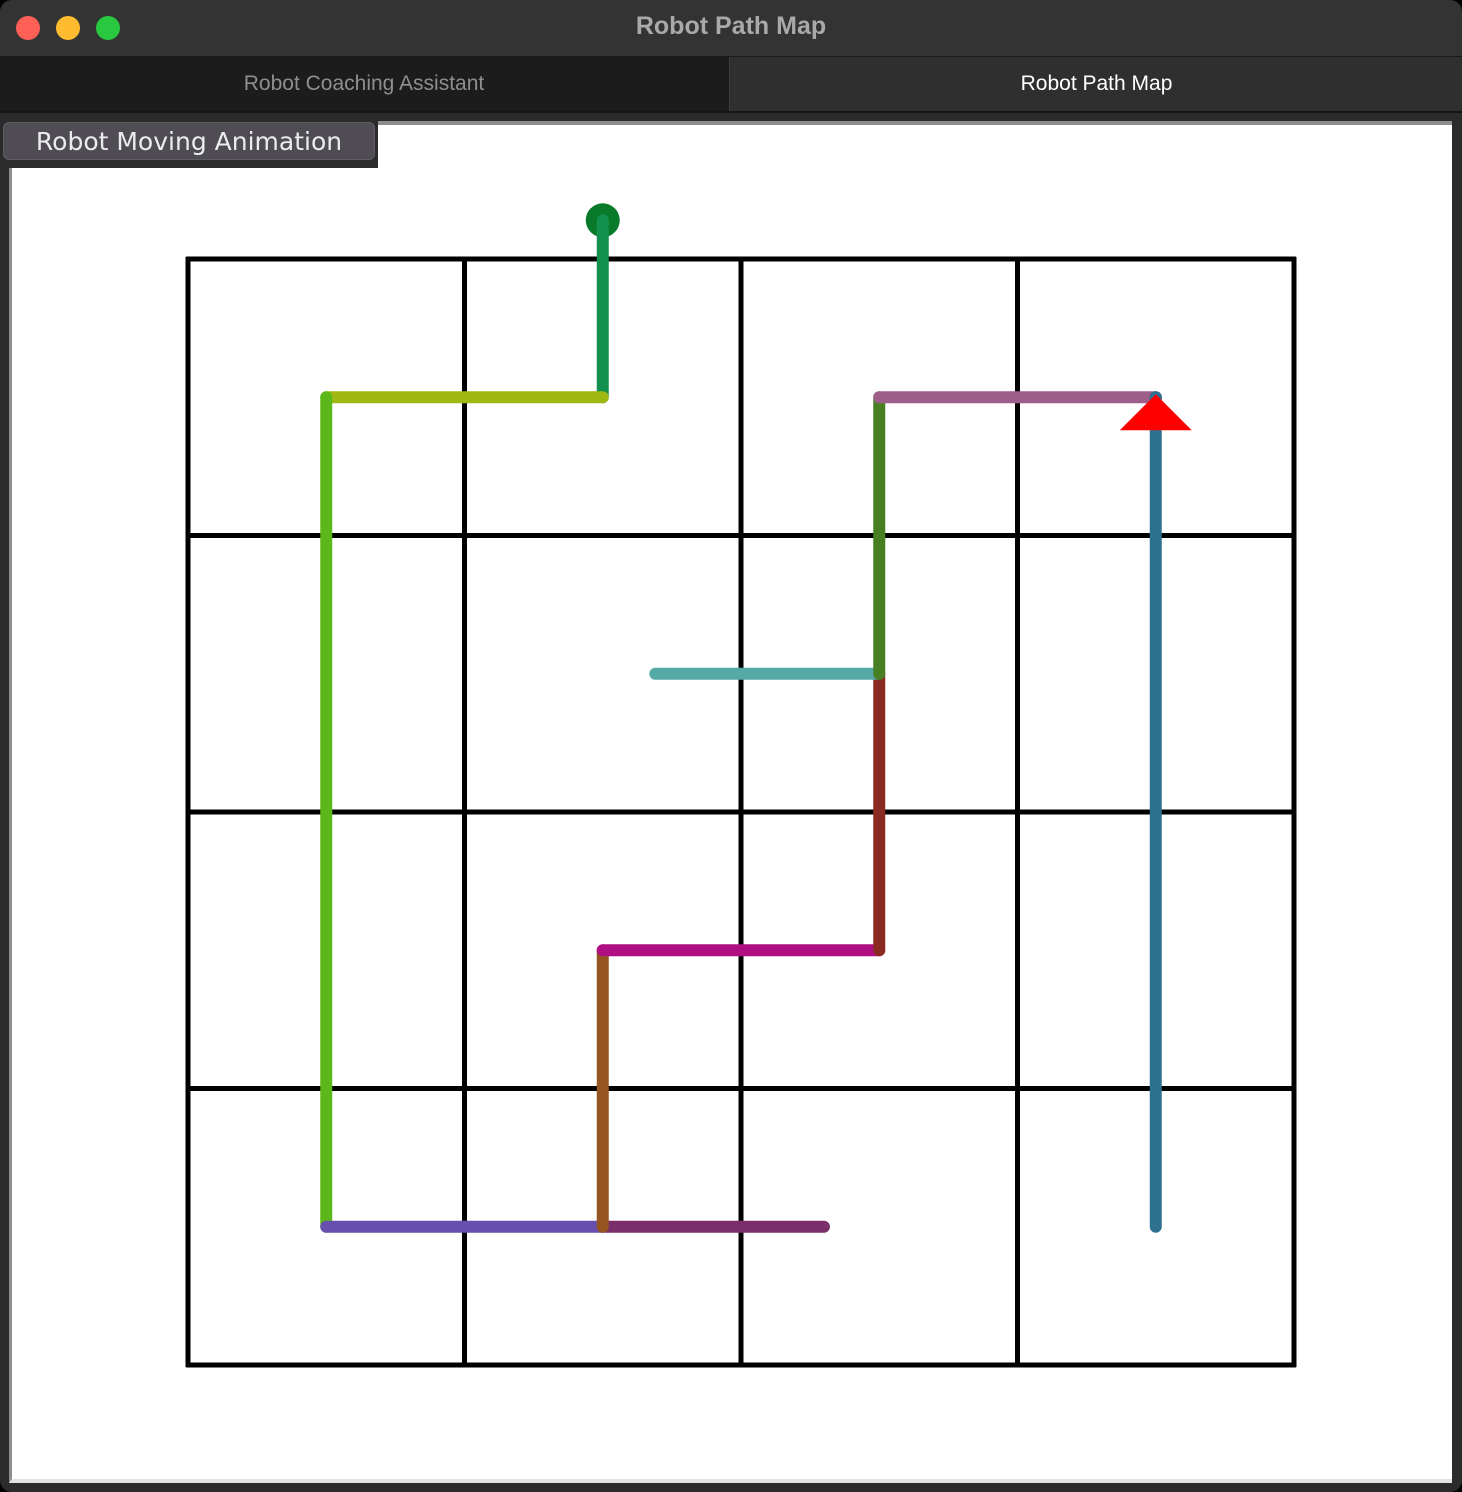  Describe the element at coordinates (189, 141) in the screenshot. I see `robot-moving-animation-button: Robot Moving Animation` at that location.